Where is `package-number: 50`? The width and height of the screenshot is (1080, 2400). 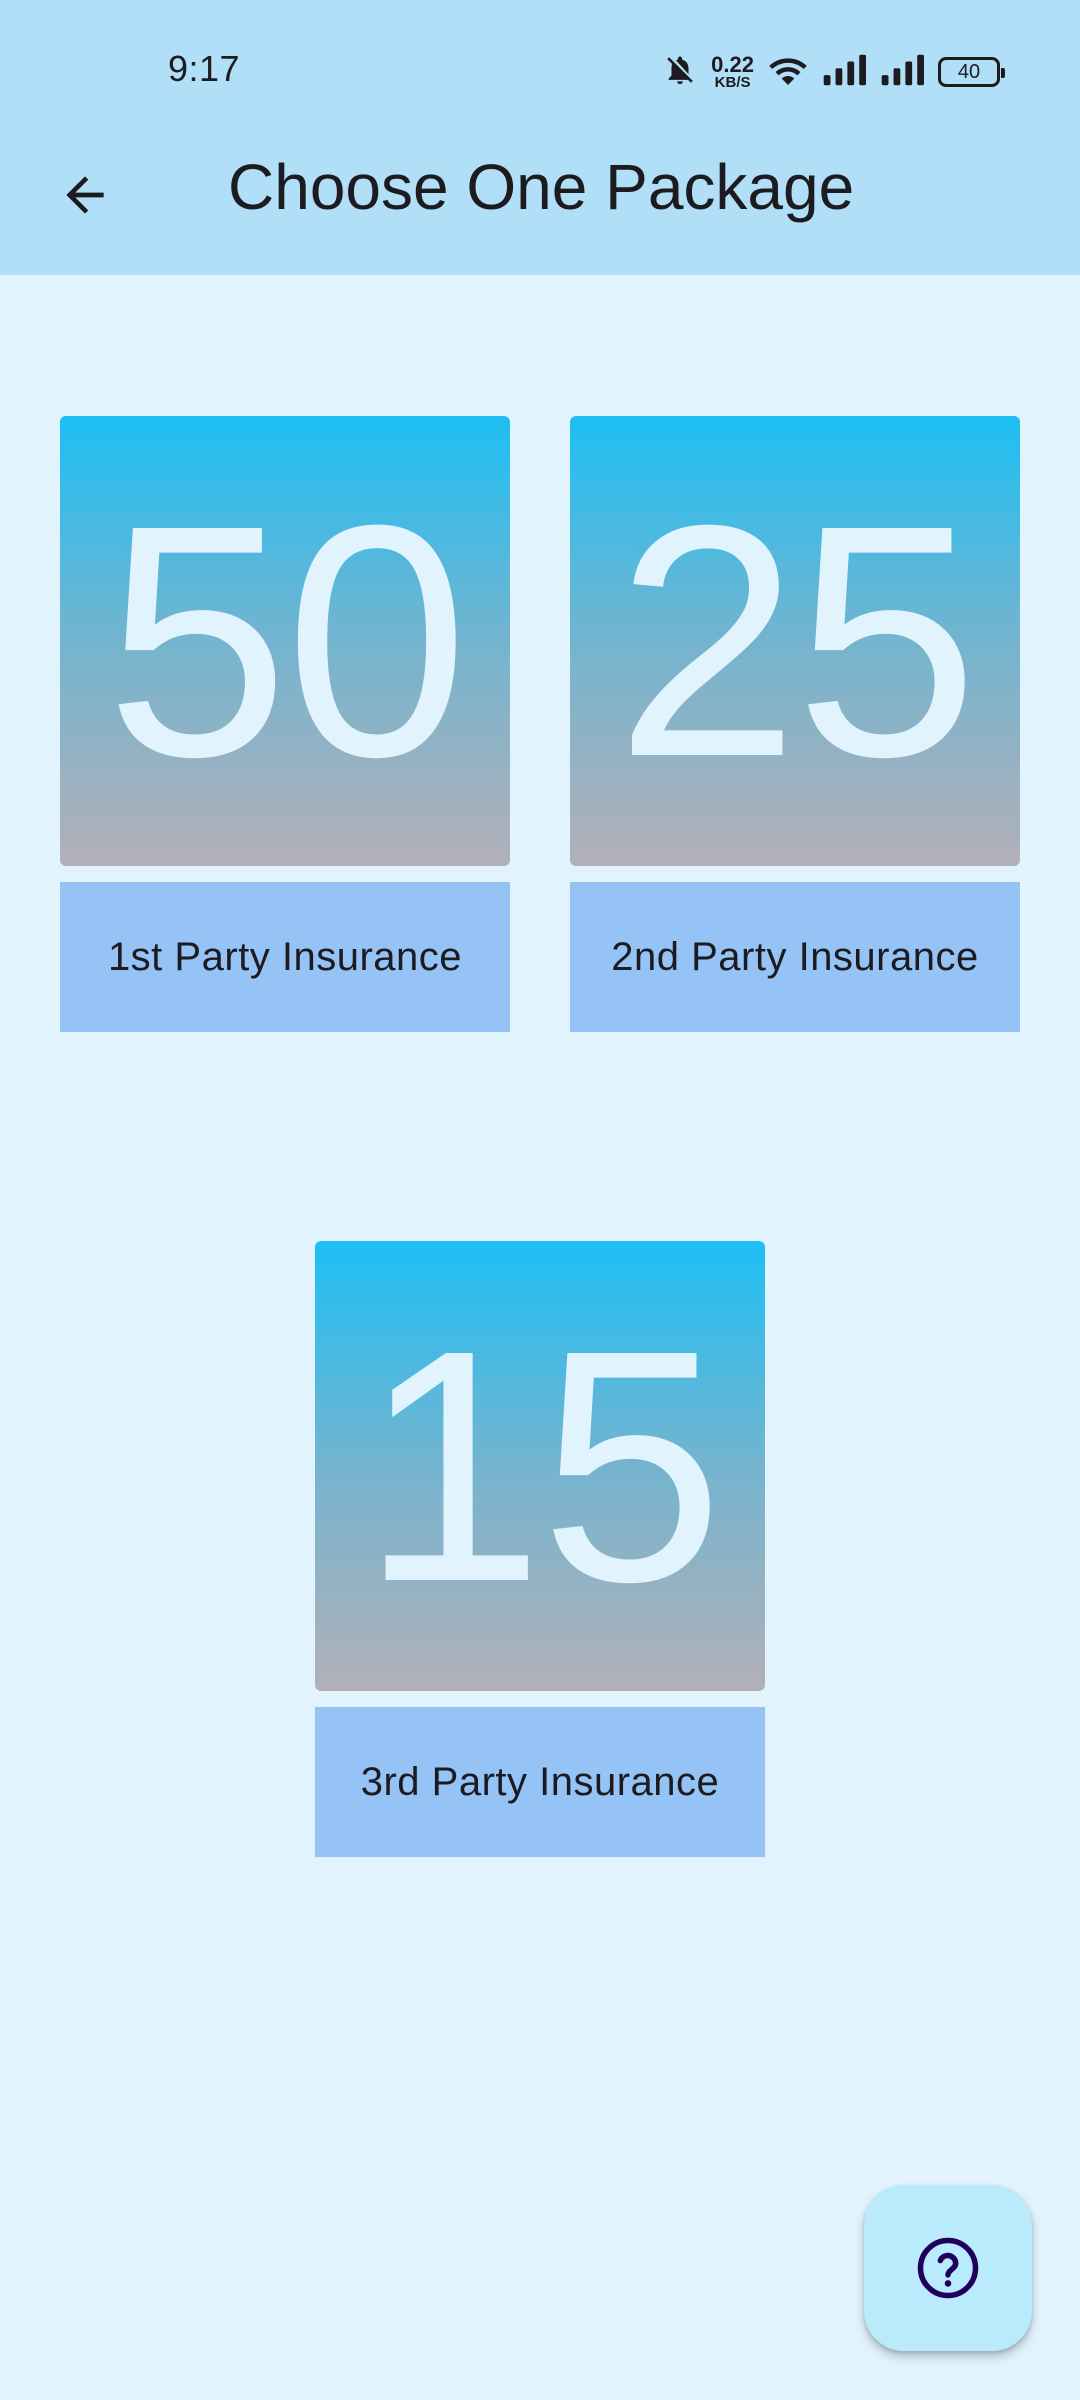 package-number: 50 is located at coordinates (286, 640).